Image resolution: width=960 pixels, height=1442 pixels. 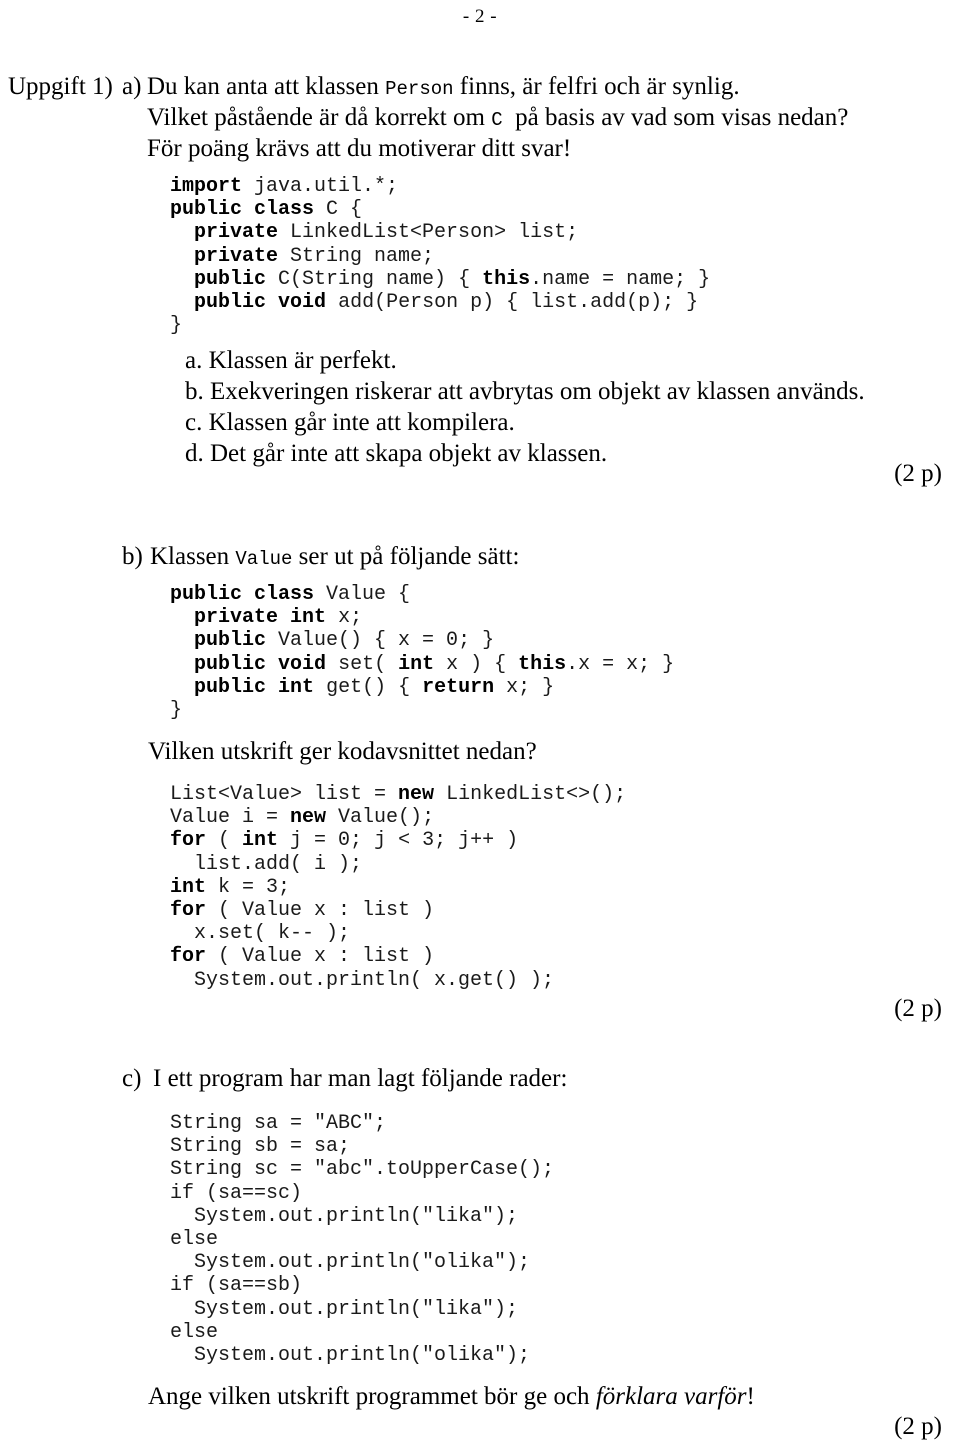 What do you see at coordinates (193, 556) in the screenshot?
I see `part-b-heading-pre: Klassen` at bounding box center [193, 556].